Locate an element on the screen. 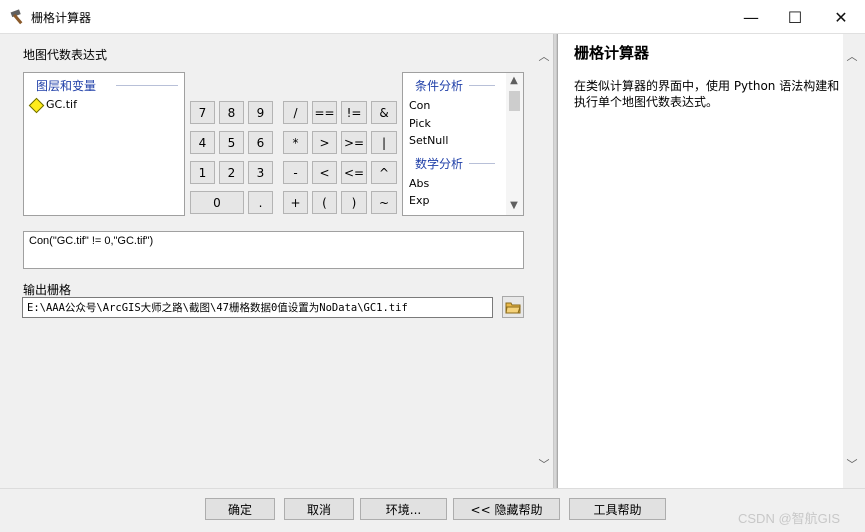  help-description: 在类似计算器的界面中，使用 Python 语法构建和执行单个地图代数表达式。 is located at coordinates (707, 94).